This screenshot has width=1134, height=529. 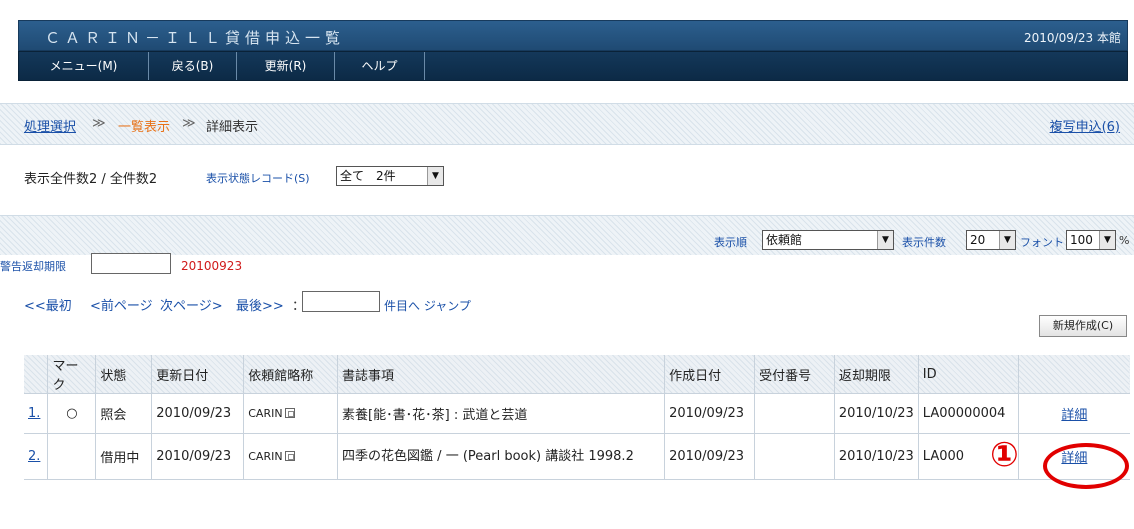 I want to click on column-header-action, so click(x=1074, y=374).